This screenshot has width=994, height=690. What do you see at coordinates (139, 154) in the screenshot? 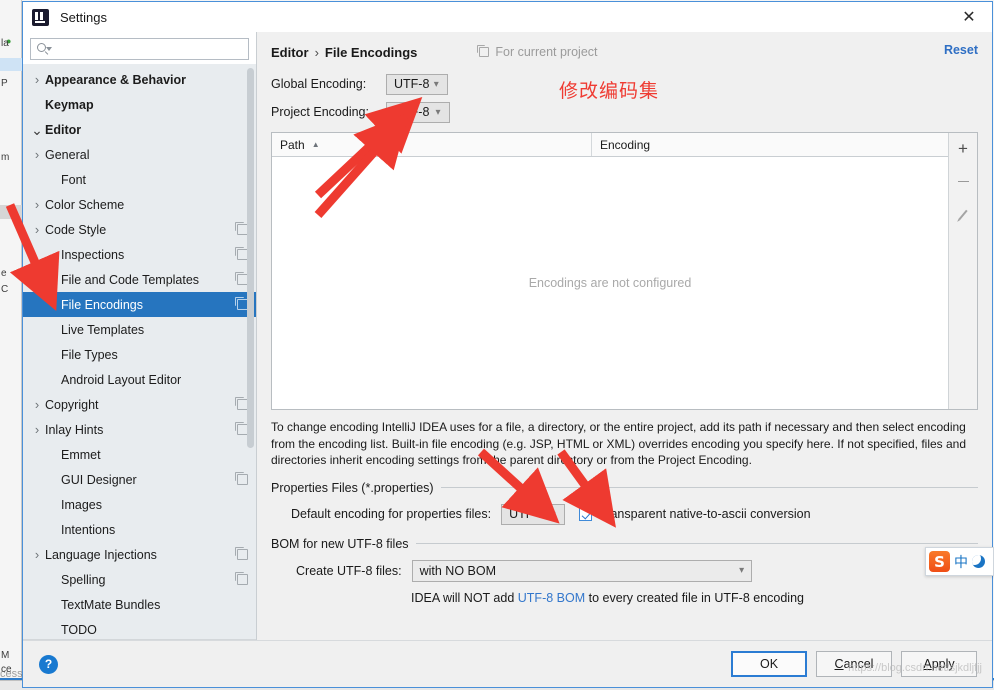
I see `sidebar-item-general: › General` at bounding box center [139, 154].